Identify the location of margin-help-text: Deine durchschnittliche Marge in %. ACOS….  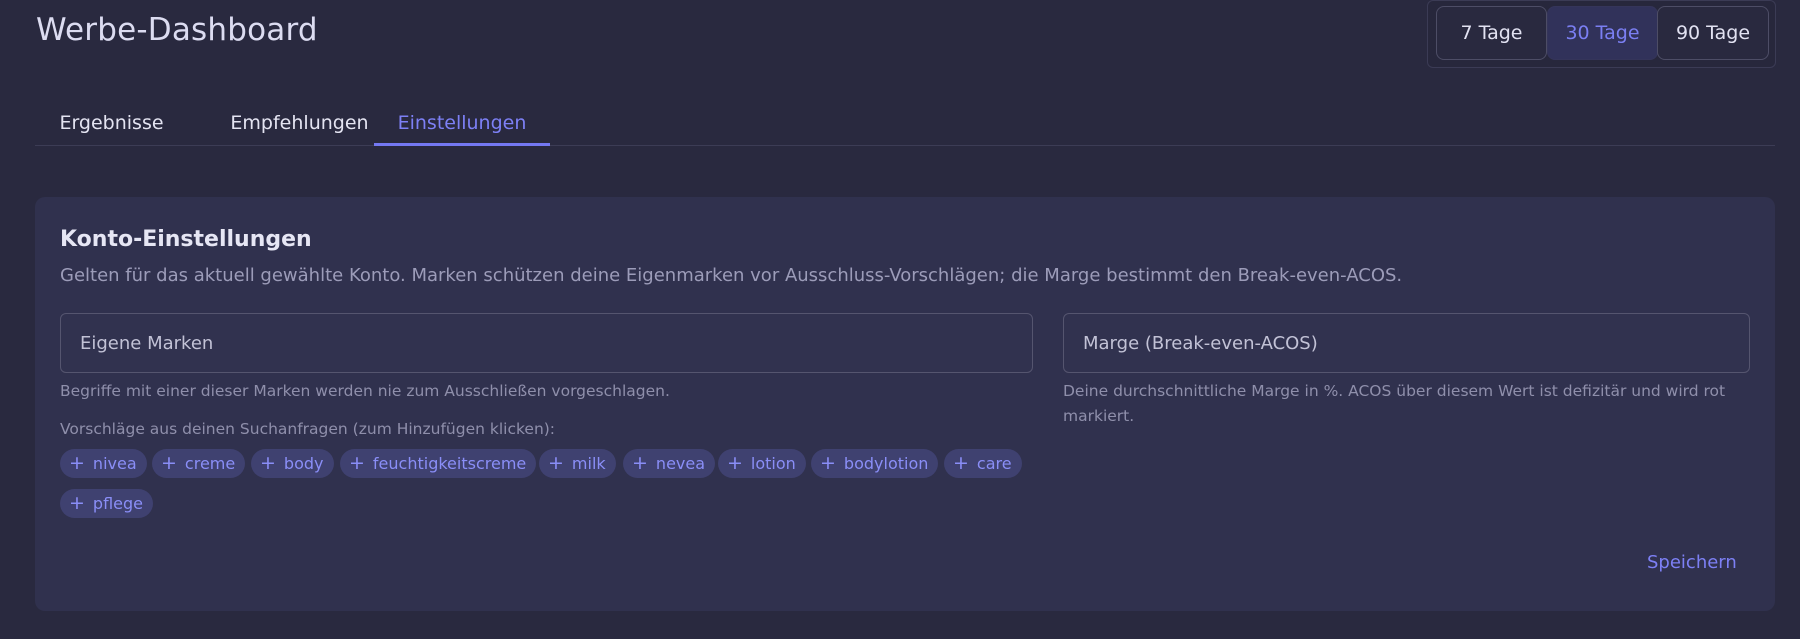
(1394, 403).